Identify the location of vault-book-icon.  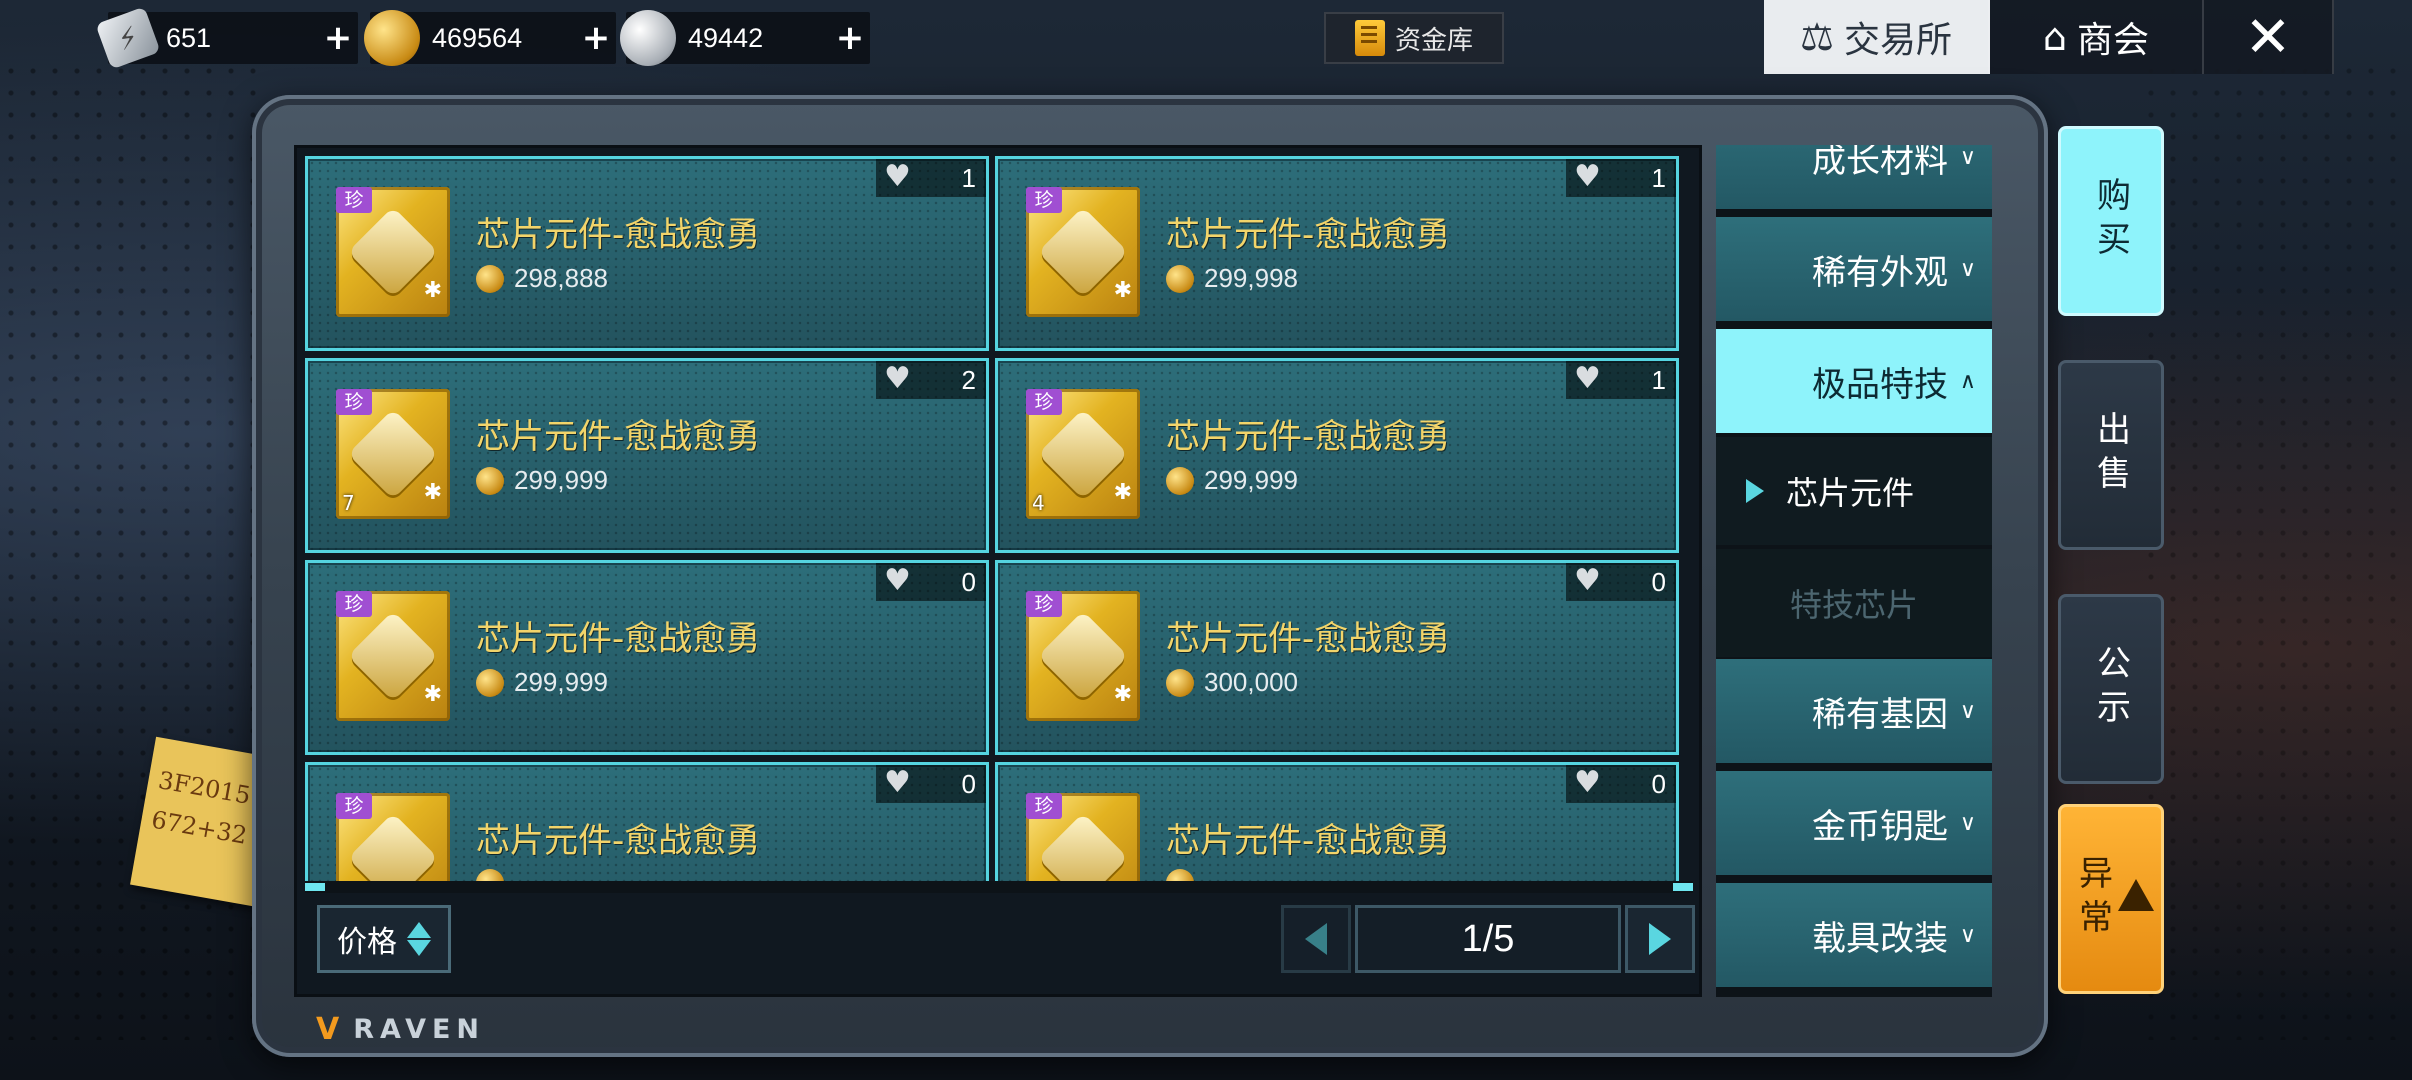
(1369, 38).